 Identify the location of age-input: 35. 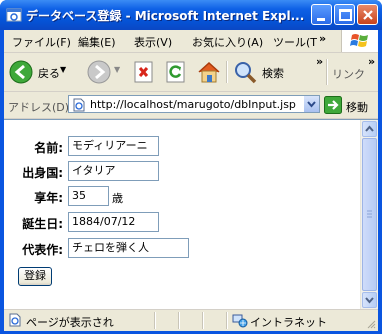
(88, 196).